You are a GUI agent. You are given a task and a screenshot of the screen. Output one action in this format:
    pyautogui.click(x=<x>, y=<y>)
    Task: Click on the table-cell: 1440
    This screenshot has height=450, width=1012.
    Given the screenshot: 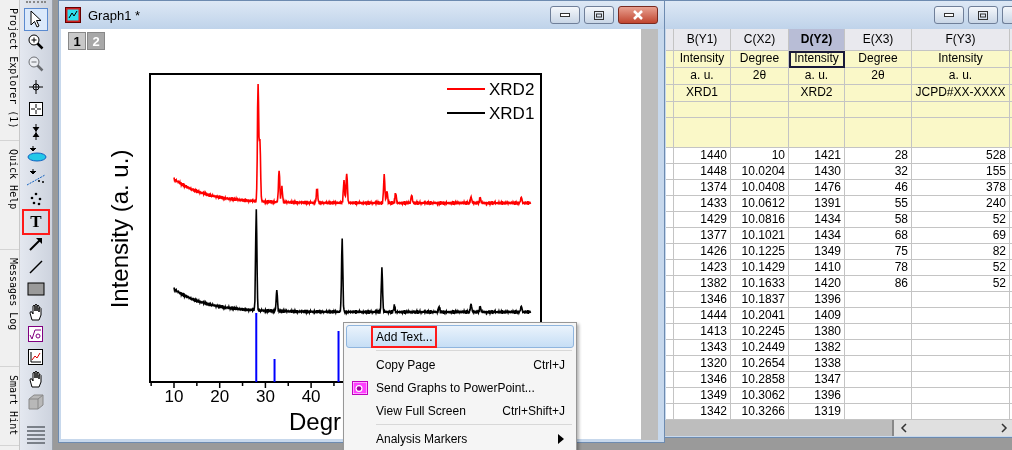 What is the action you would take?
    pyautogui.click(x=702, y=156)
    